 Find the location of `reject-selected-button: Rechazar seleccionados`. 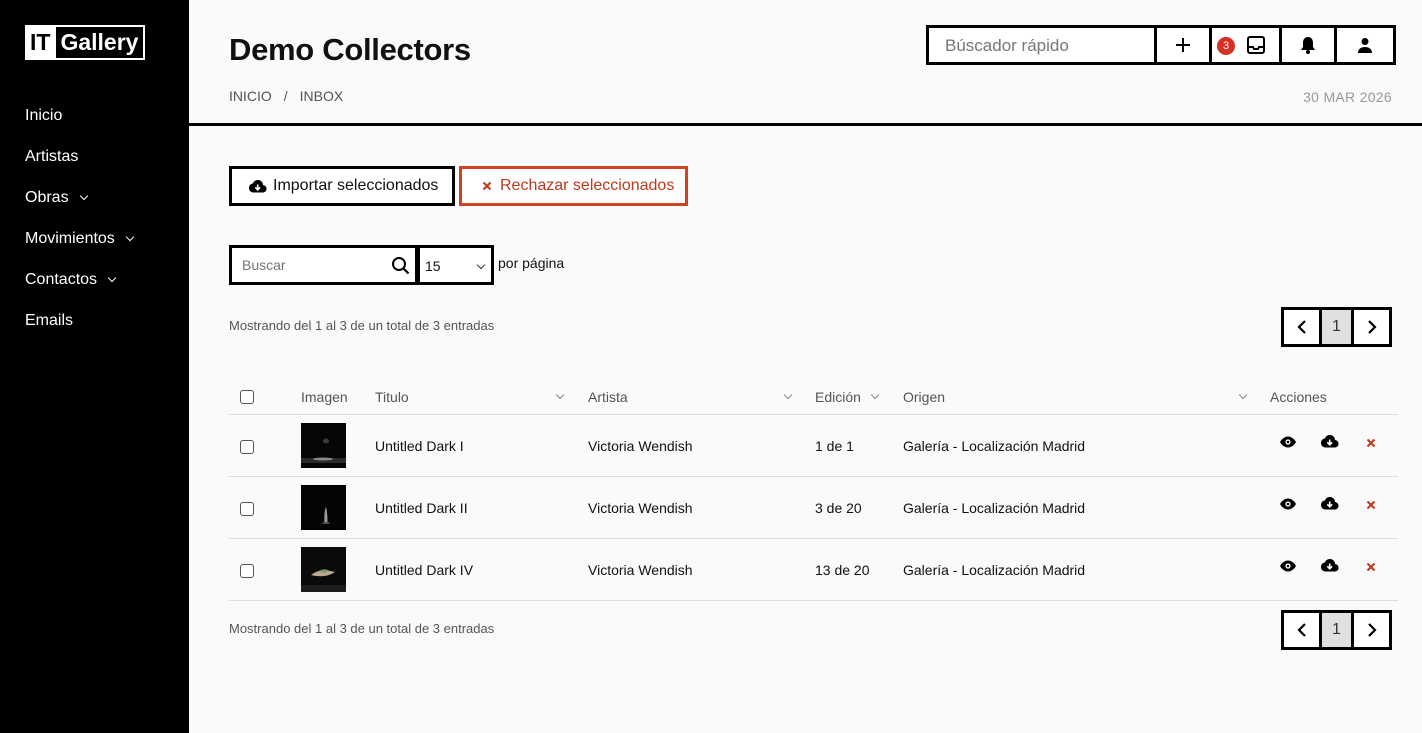

reject-selected-button: Rechazar seleccionados is located at coordinates (573, 186).